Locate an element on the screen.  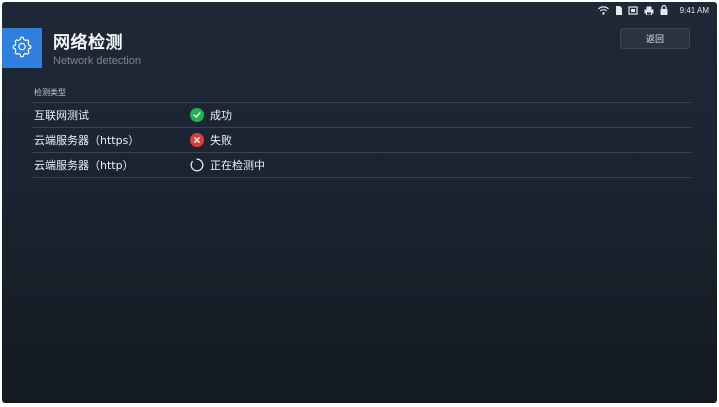
status-time: 9:41 AM is located at coordinates (694, 10).